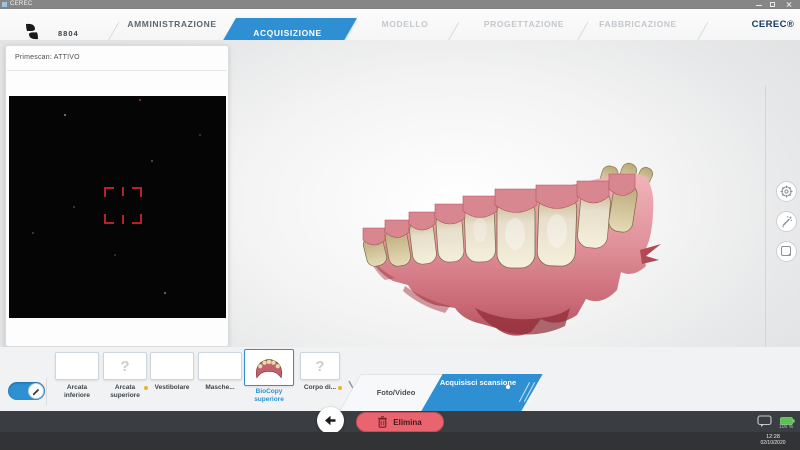 Image resolution: width=800 pixels, height=450 pixels. Describe the element at coordinates (76, 391) in the screenshot. I see `thumbnail-label: Arcata inferiore` at that location.